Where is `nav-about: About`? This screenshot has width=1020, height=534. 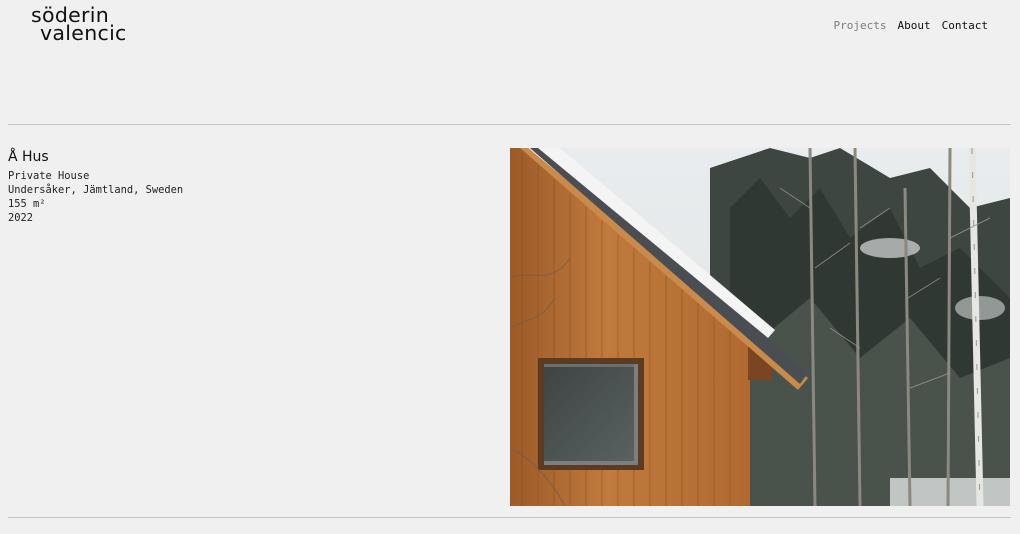
nav-about: About is located at coordinates (914, 25).